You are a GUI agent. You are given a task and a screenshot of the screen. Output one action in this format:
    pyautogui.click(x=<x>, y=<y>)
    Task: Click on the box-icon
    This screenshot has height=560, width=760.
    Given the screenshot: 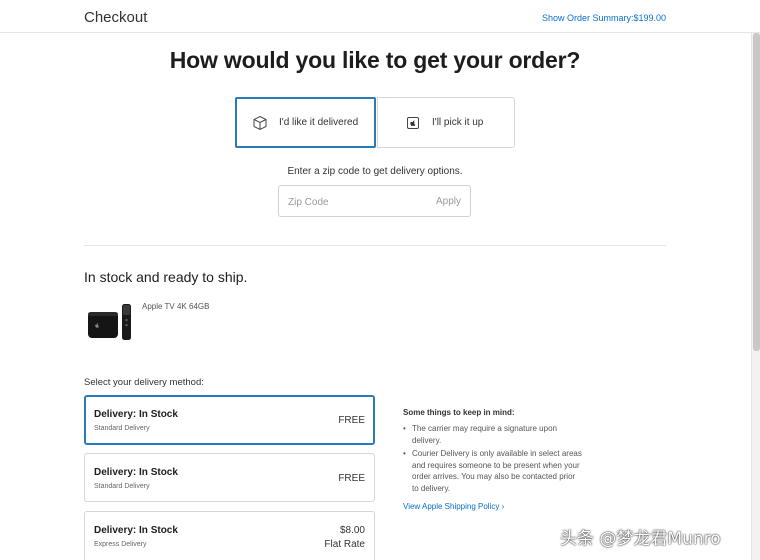 What is the action you would take?
    pyautogui.click(x=260, y=123)
    